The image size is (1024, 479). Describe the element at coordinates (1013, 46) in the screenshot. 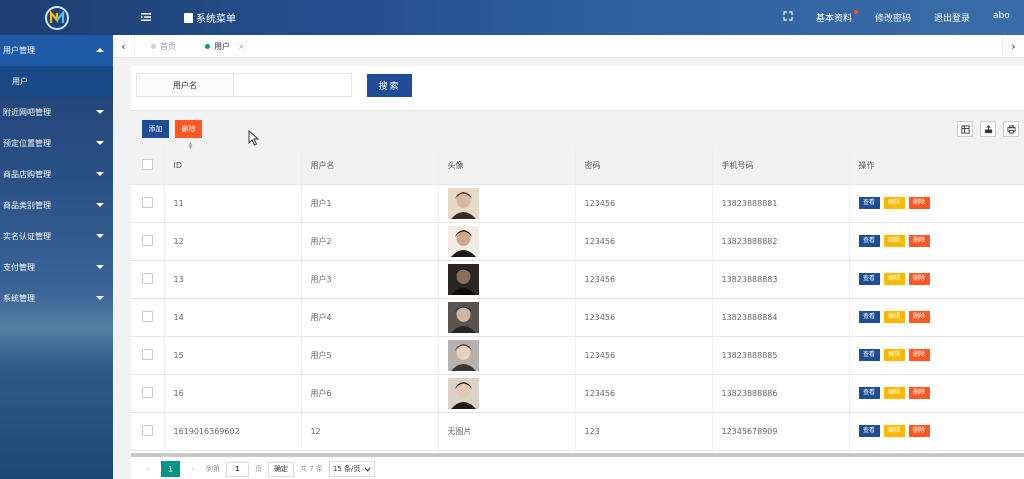

I see `tabs-next-icon: ›` at that location.